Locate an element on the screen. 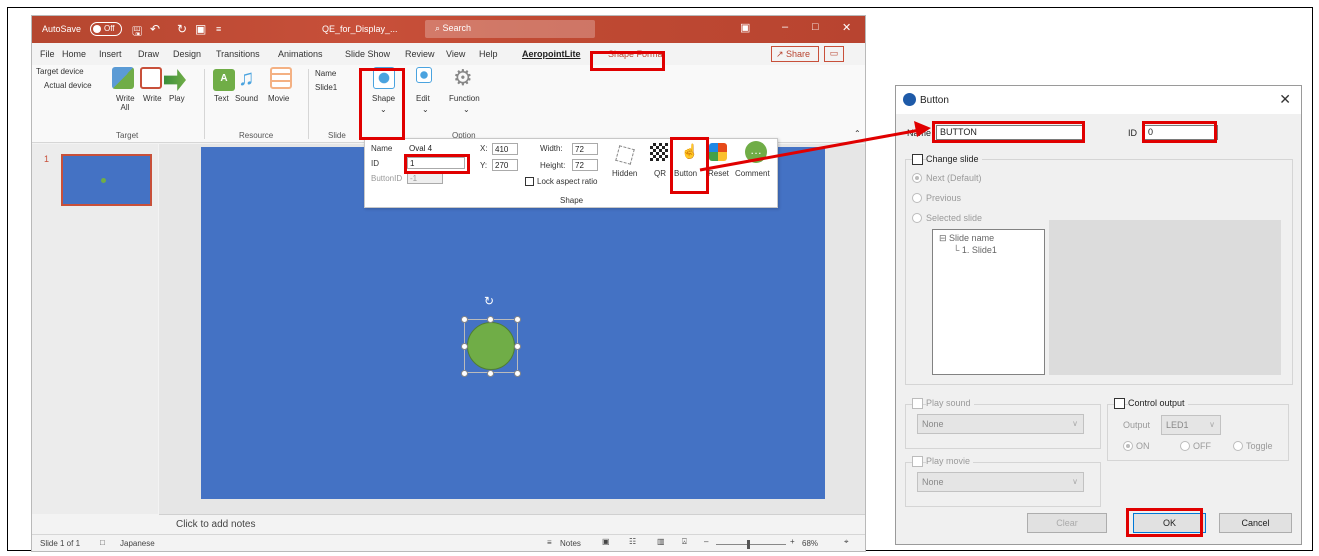 The width and height of the screenshot is (1319, 556). accessibility-icon: □ is located at coordinates (102, 542).